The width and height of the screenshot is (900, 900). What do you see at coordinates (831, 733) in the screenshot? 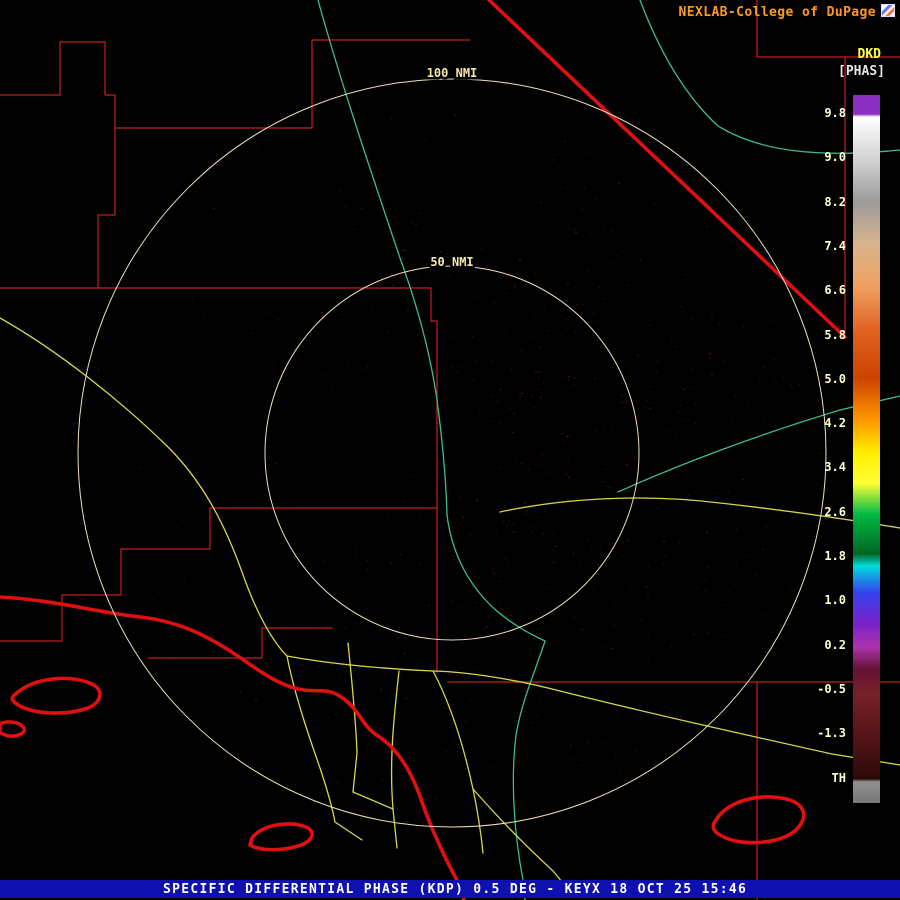
I see `colorbar-tick-label: -1.3` at bounding box center [831, 733].